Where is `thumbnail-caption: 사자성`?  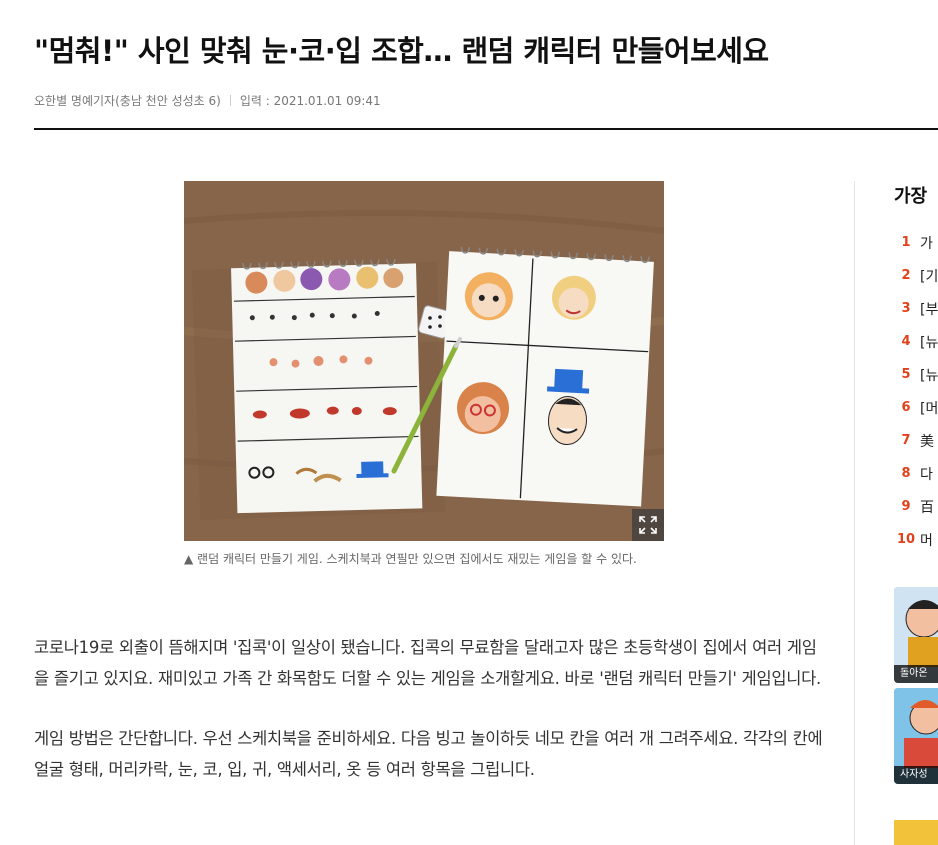
thumbnail-caption: 사자성 is located at coordinates (916, 775).